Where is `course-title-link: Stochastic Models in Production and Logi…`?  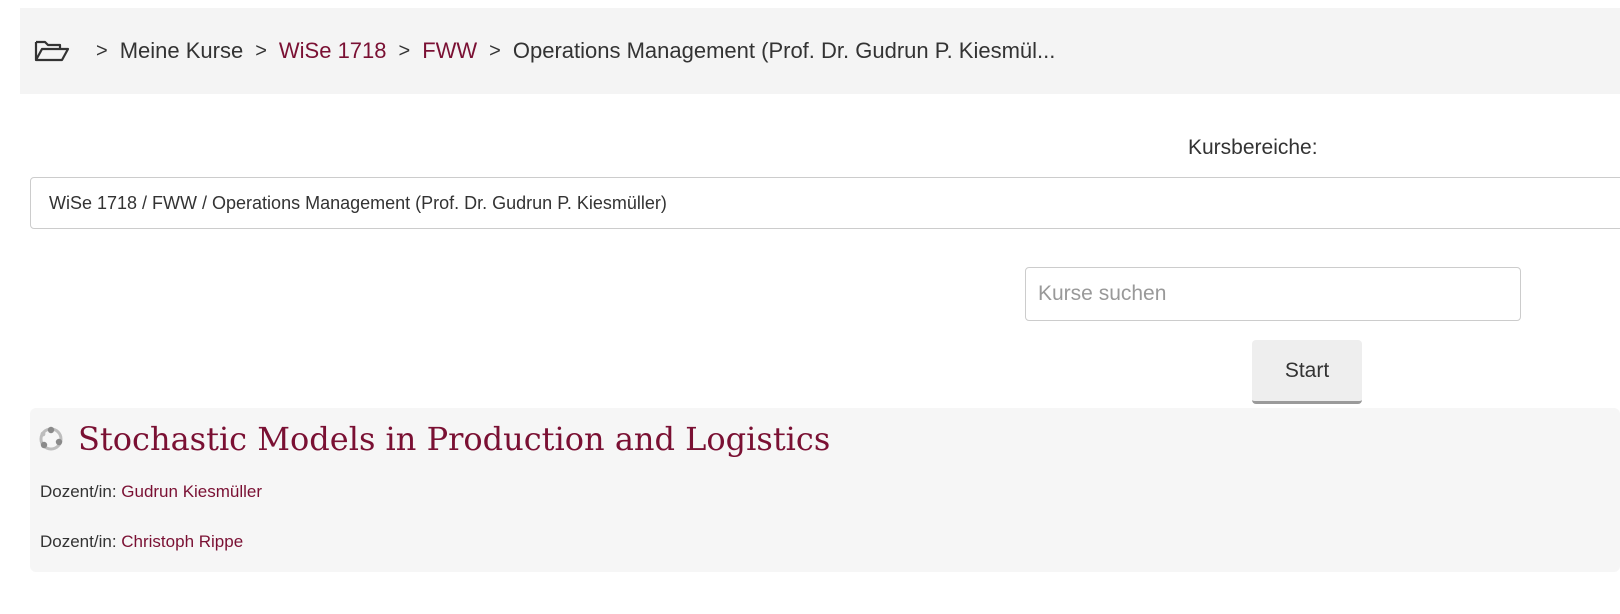 course-title-link: Stochastic Models in Production and Logi… is located at coordinates (454, 439).